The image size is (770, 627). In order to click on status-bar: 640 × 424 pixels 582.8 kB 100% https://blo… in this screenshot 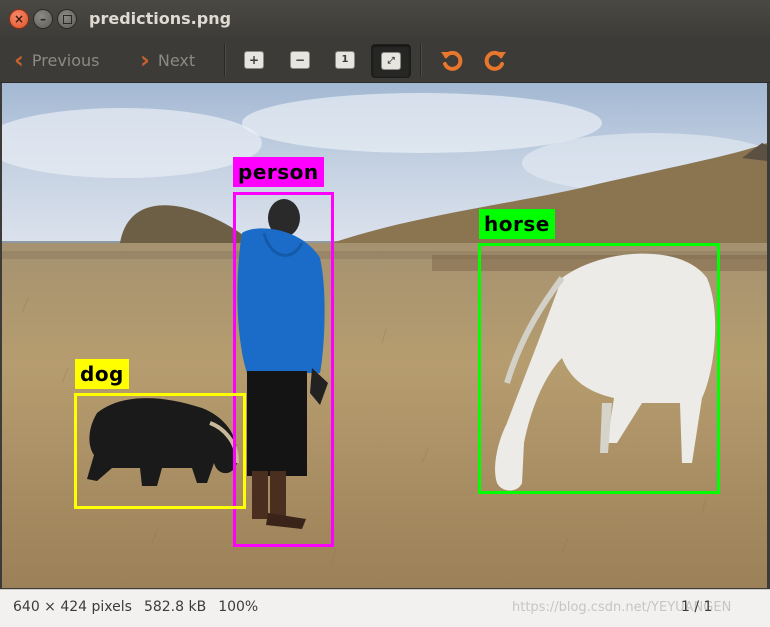, I will do `click(385, 608)`.